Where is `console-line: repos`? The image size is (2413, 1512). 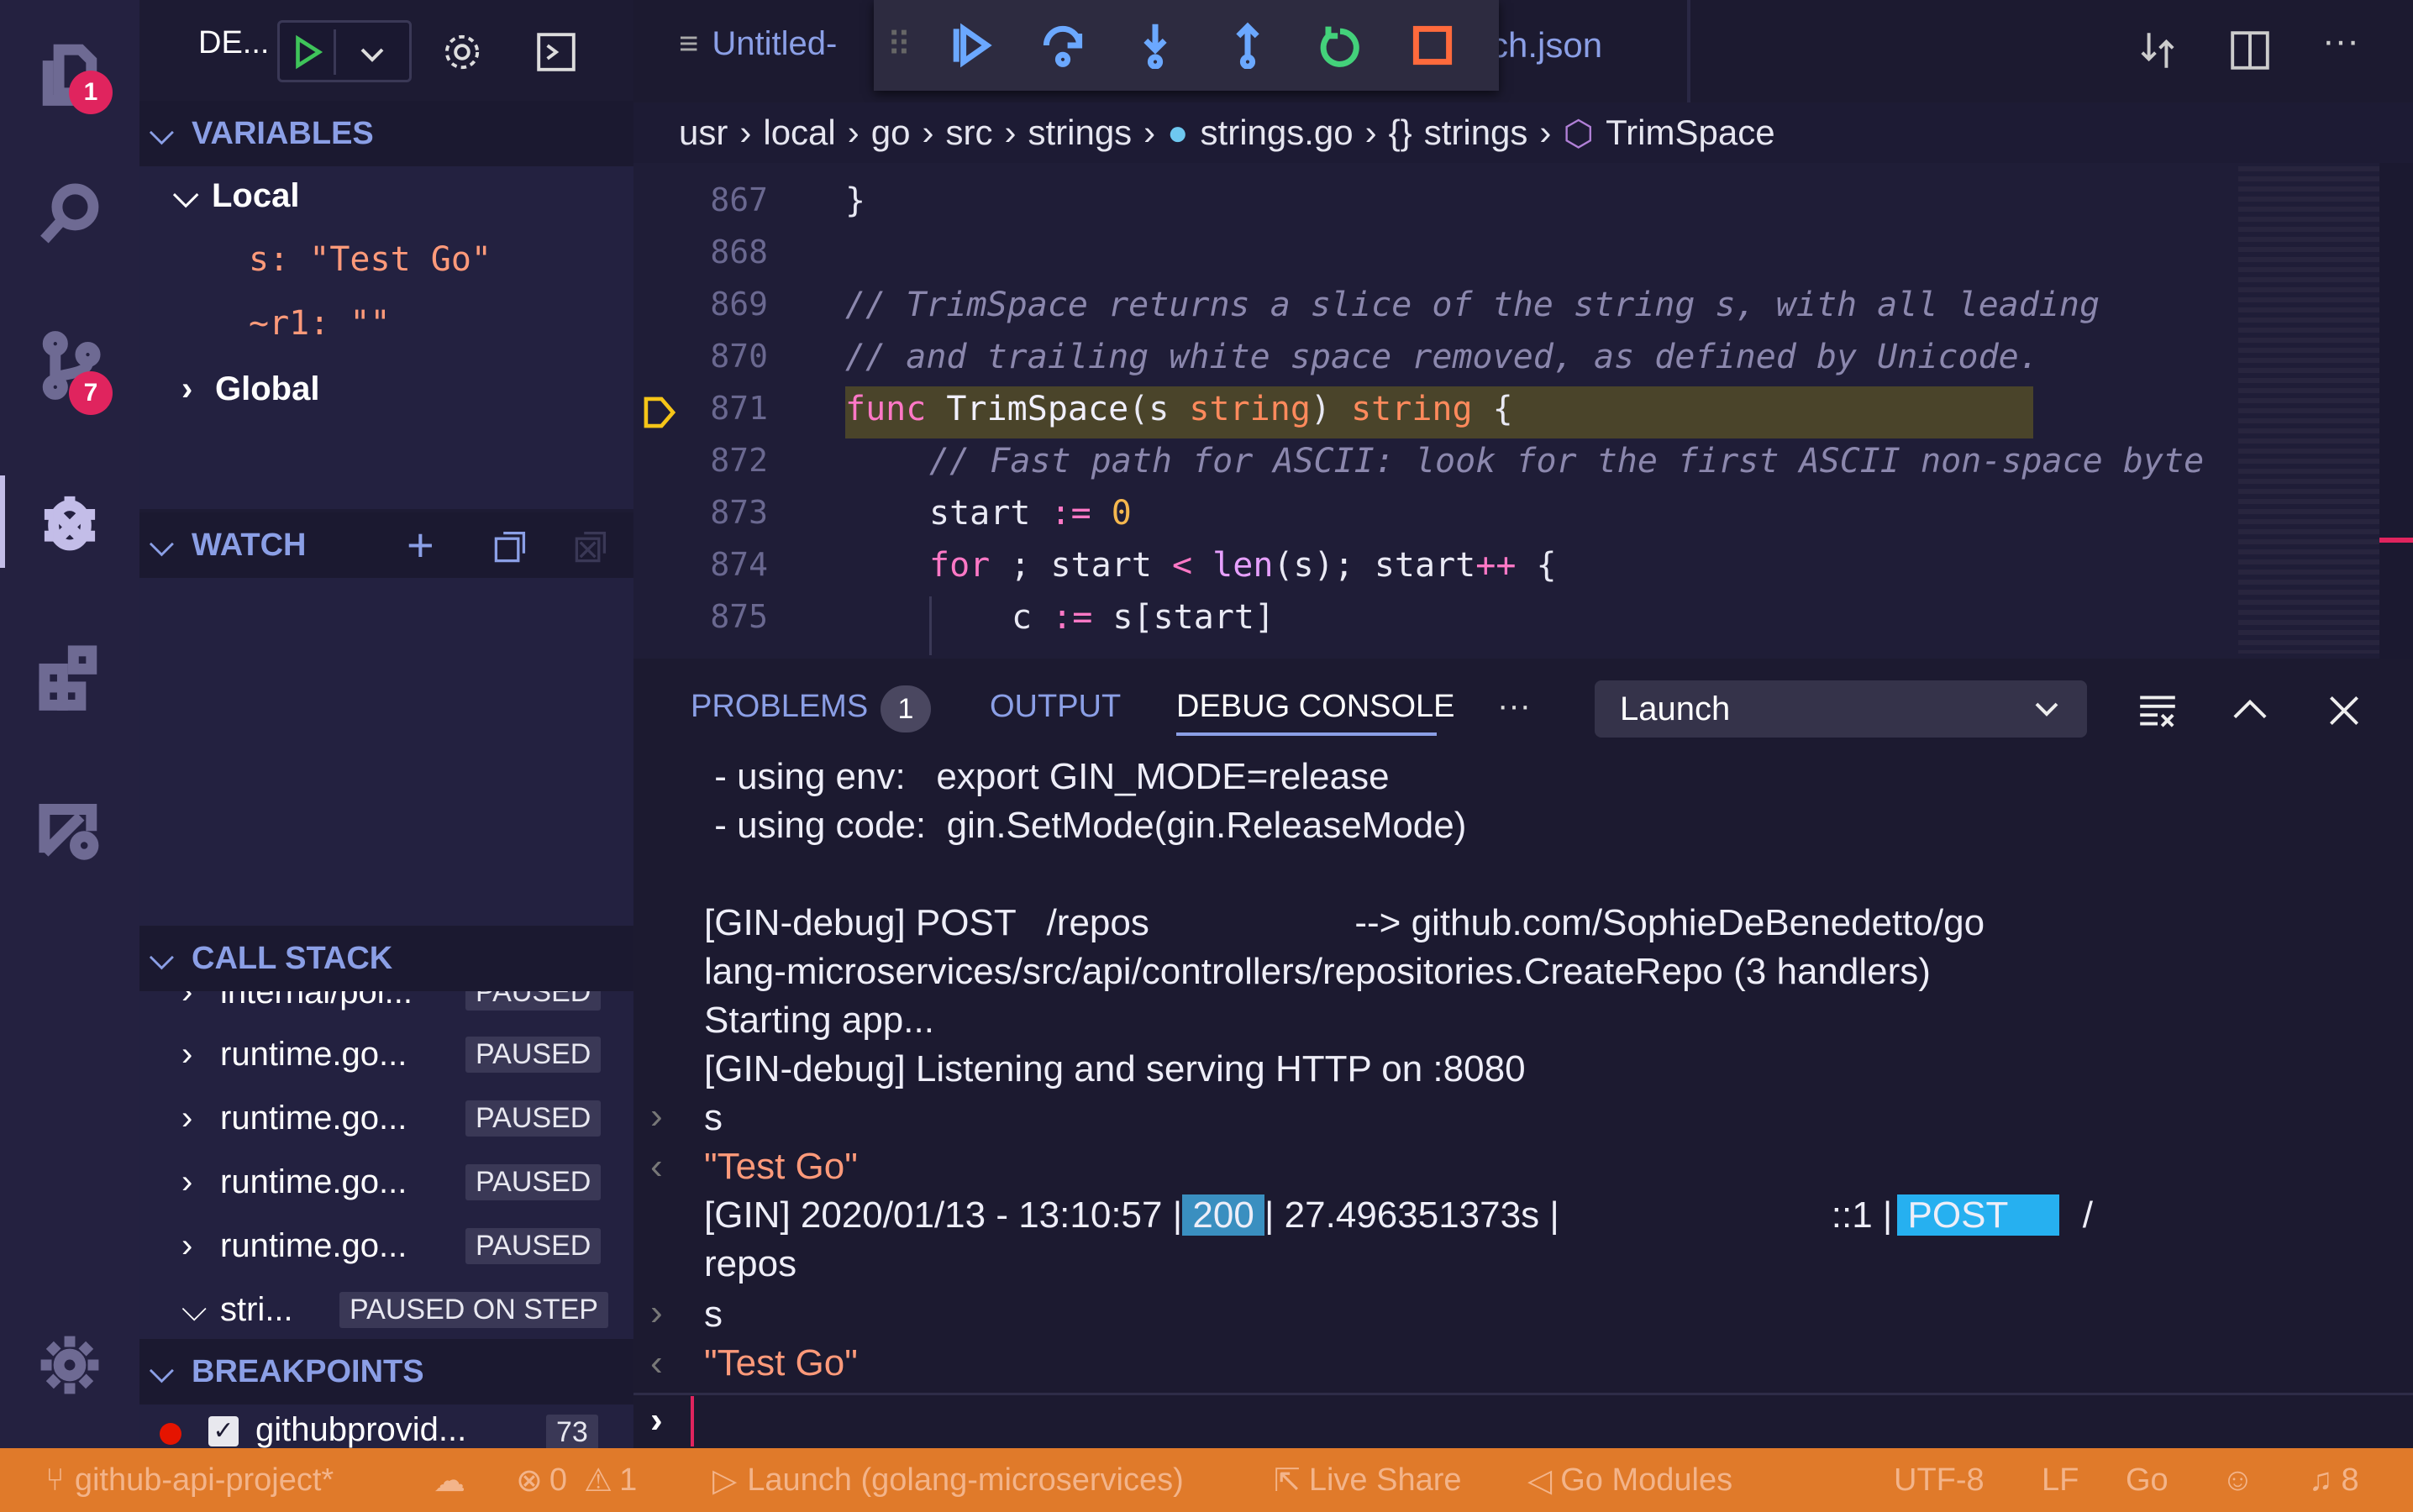
console-line: repos is located at coordinates (750, 1263).